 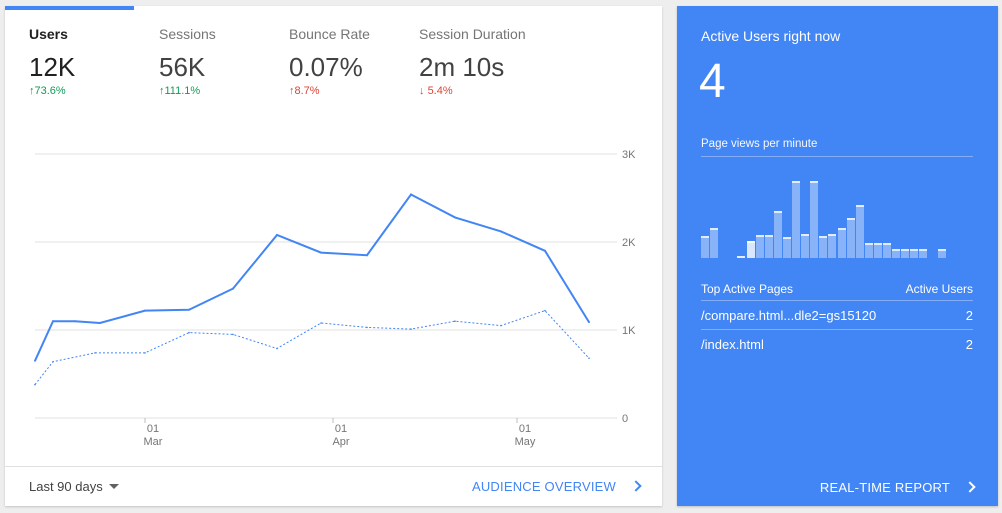 What do you see at coordinates (333, 486) in the screenshot?
I see `card-footer: Last 90 days AUDIENCE OVERVIEW` at bounding box center [333, 486].